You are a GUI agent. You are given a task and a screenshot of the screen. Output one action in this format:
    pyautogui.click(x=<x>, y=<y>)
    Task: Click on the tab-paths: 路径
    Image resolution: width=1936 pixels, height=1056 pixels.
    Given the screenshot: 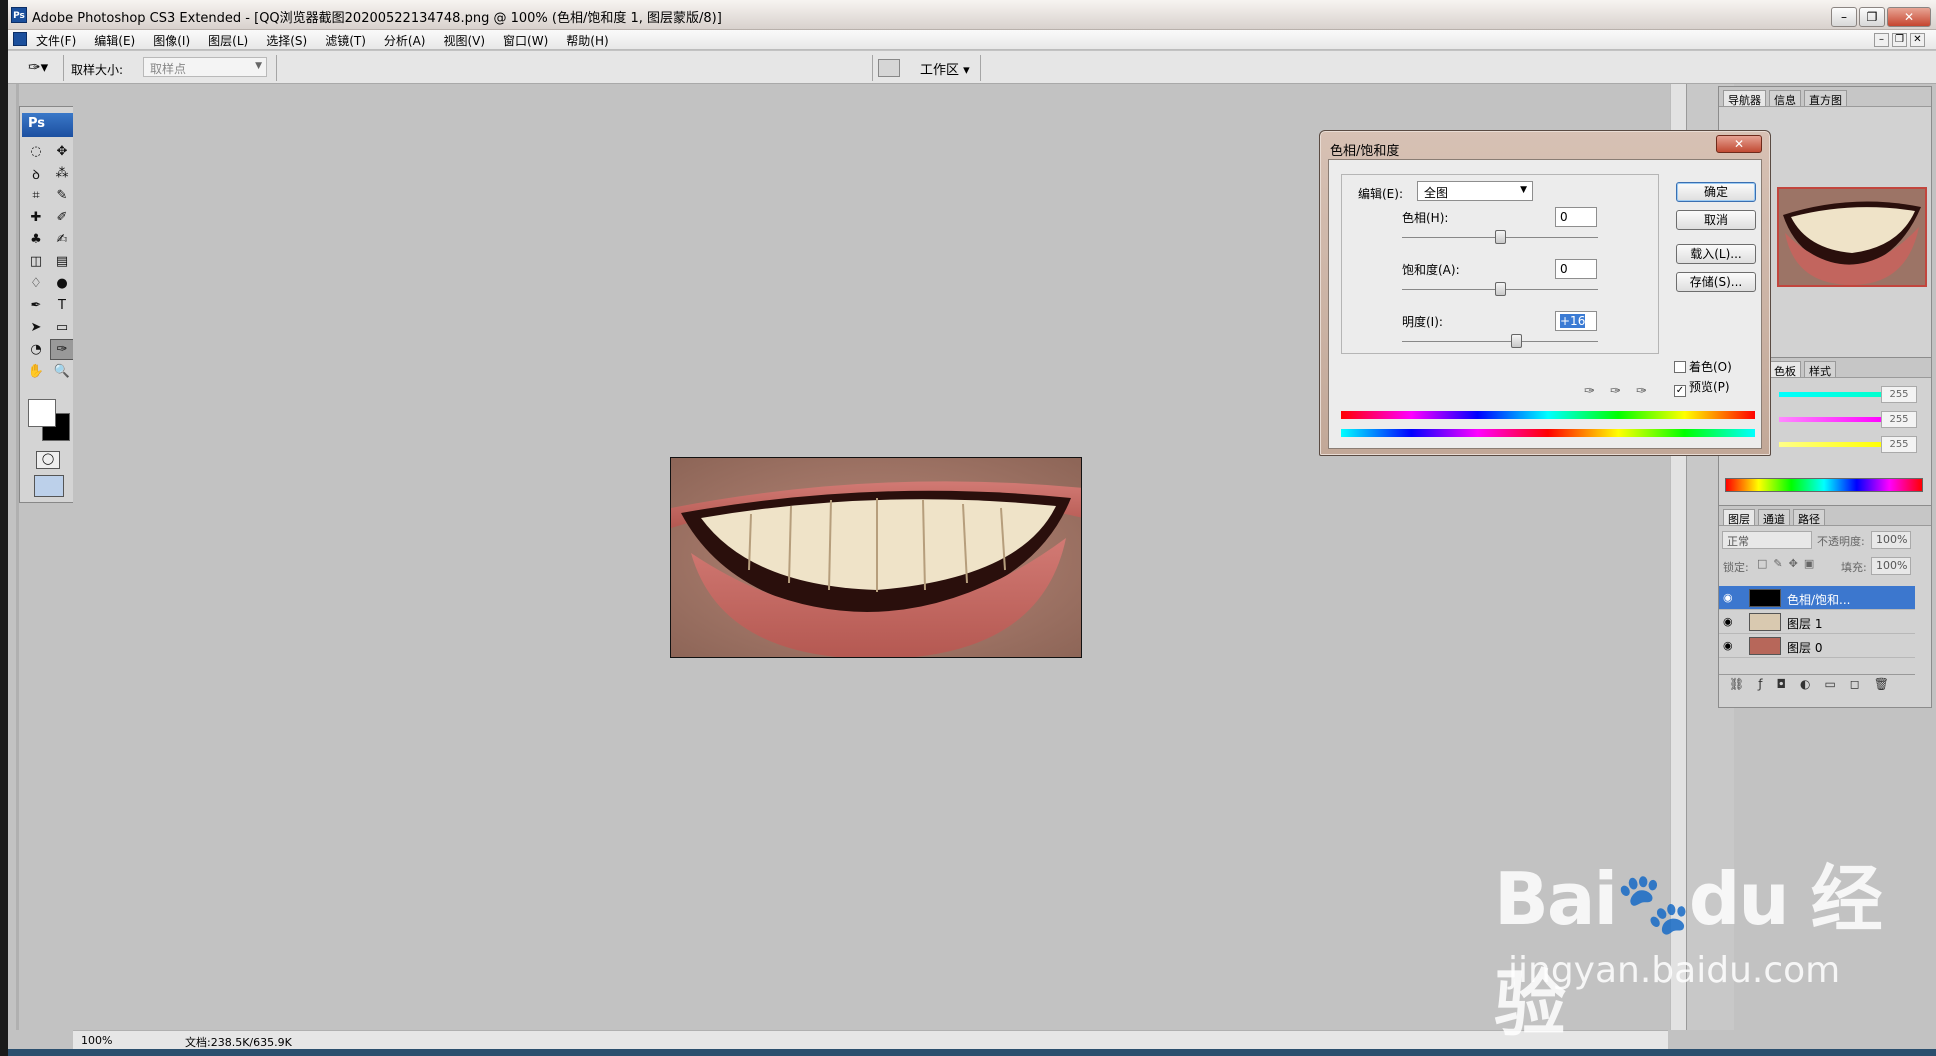 What is the action you would take?
    pyautogui.click(x=1809, y=517)
    